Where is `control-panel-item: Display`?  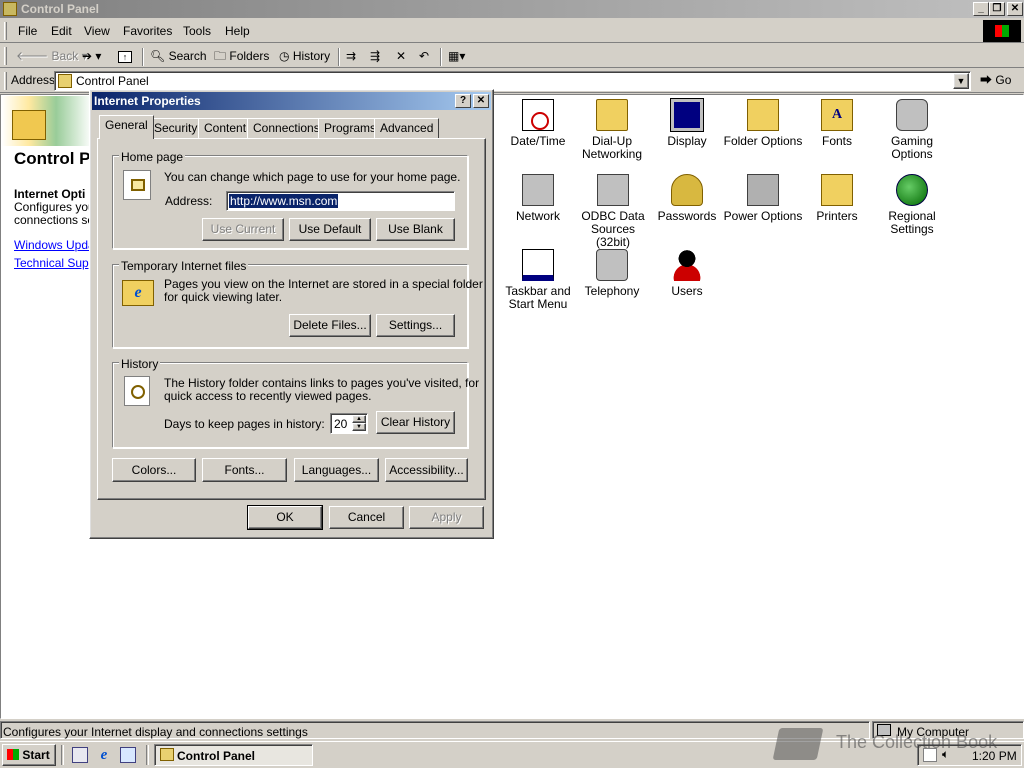
control-panel-item: Display is located at coordinates (687, 123).